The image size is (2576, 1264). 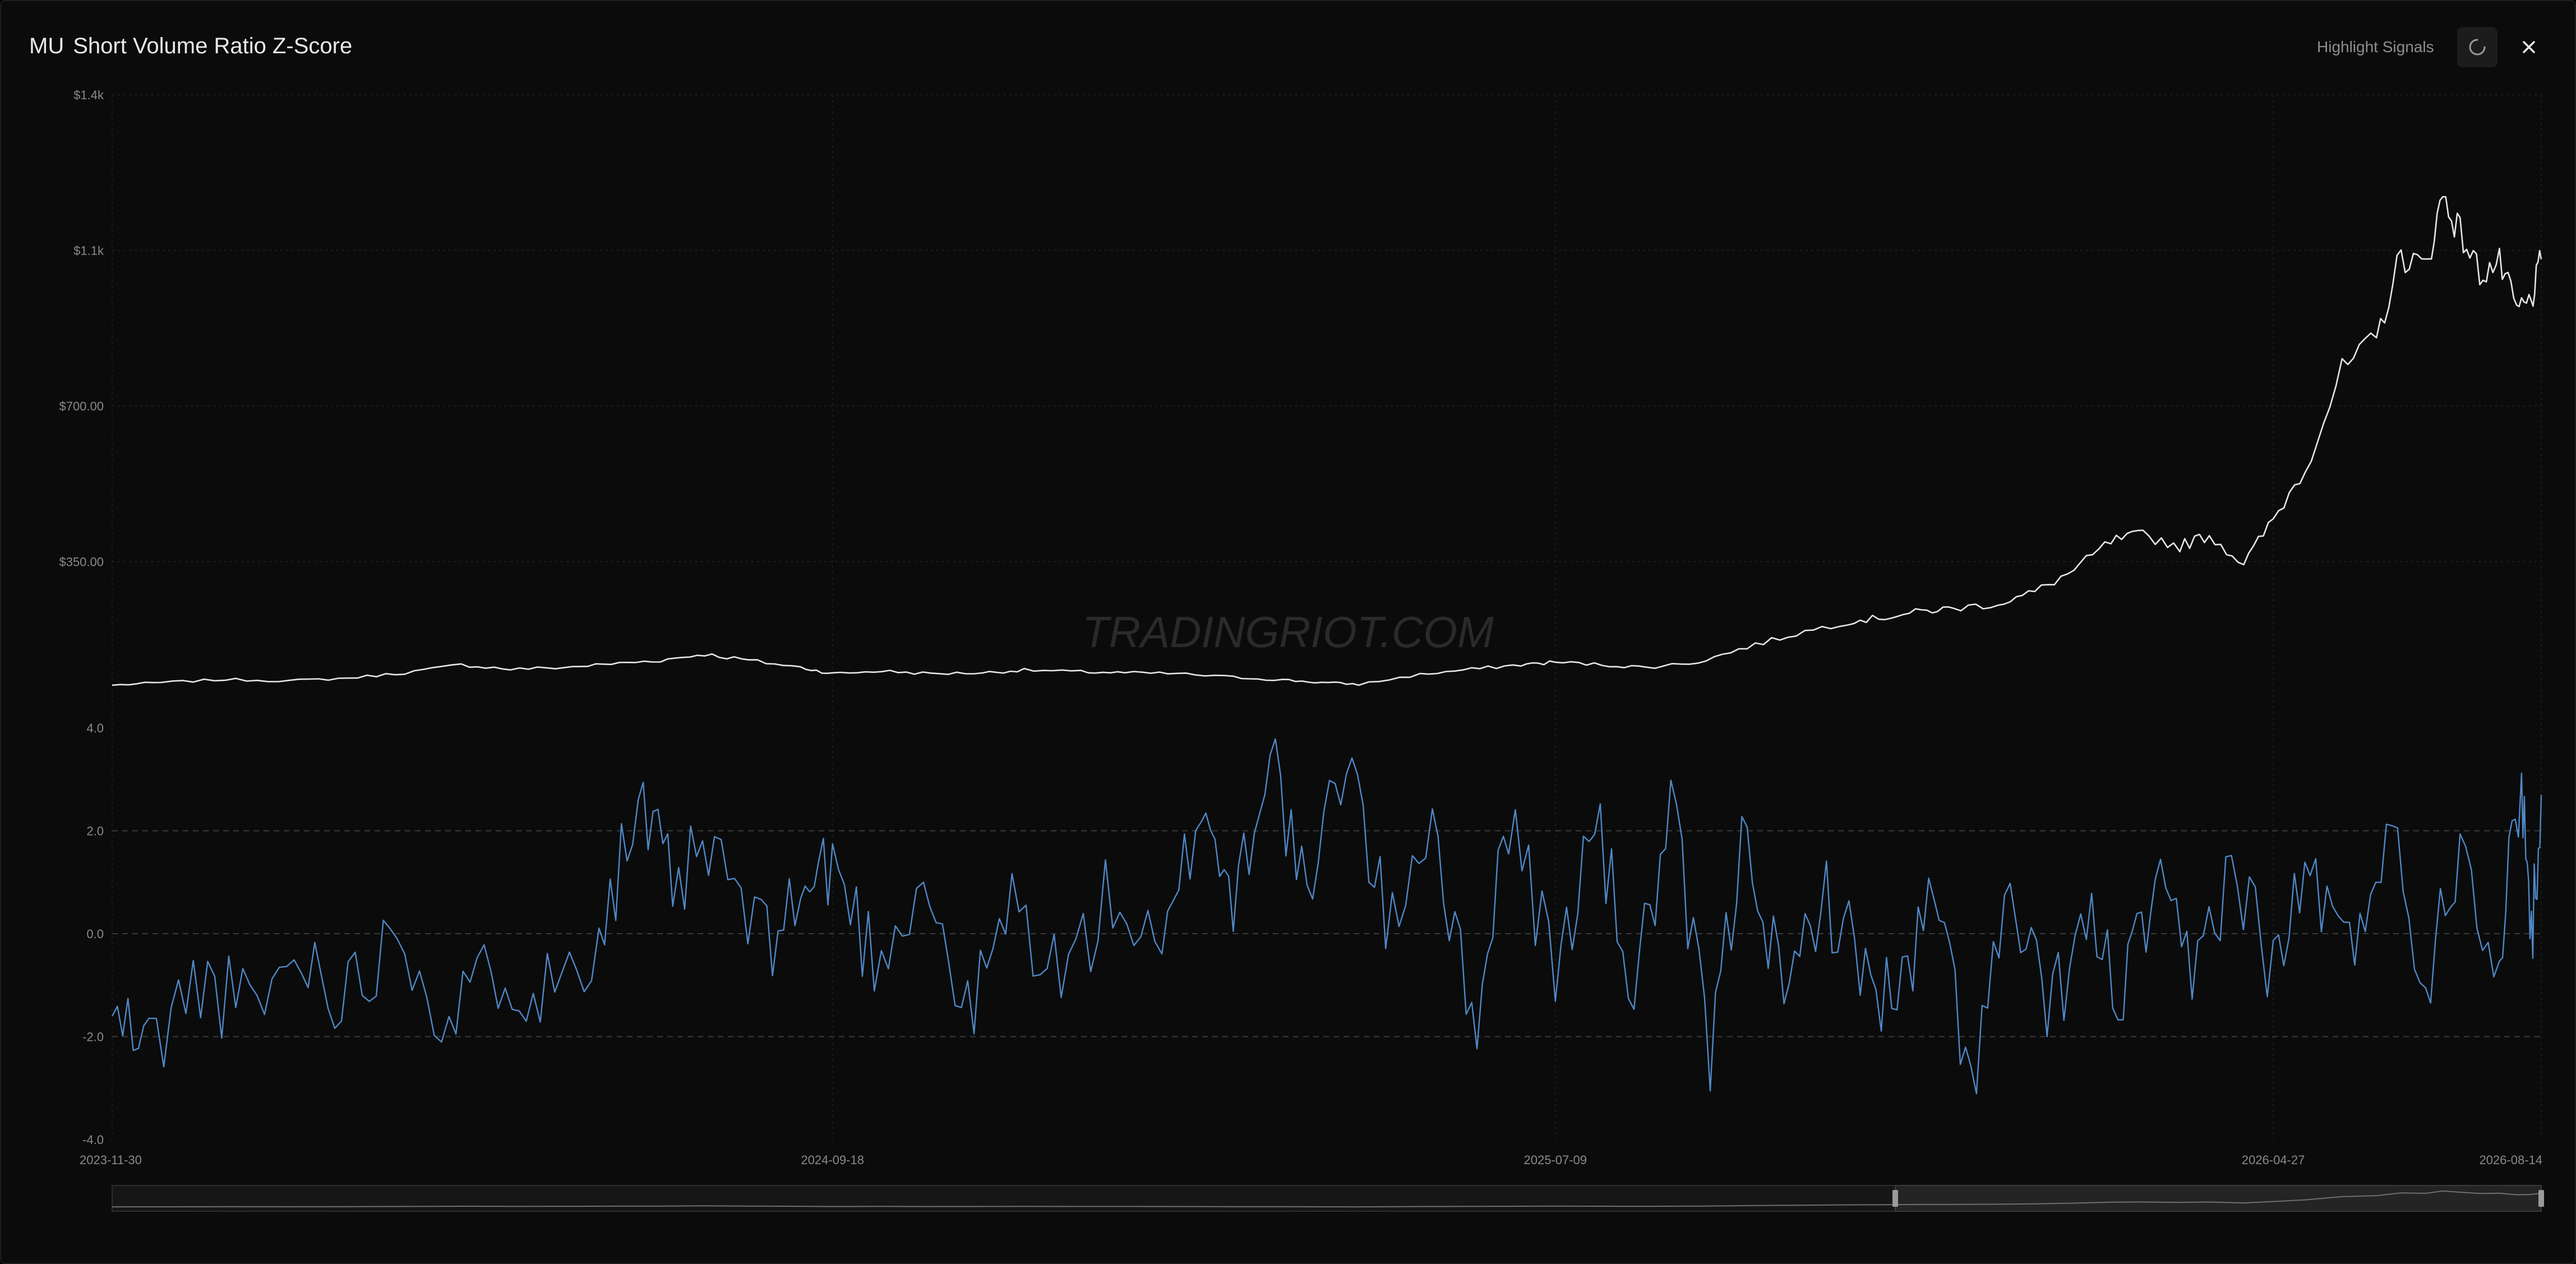 What do you see at coordinates (89, 251) in the screenshot?
I see `price-tick-label: $1.1k` at bounding box center [89, 251].